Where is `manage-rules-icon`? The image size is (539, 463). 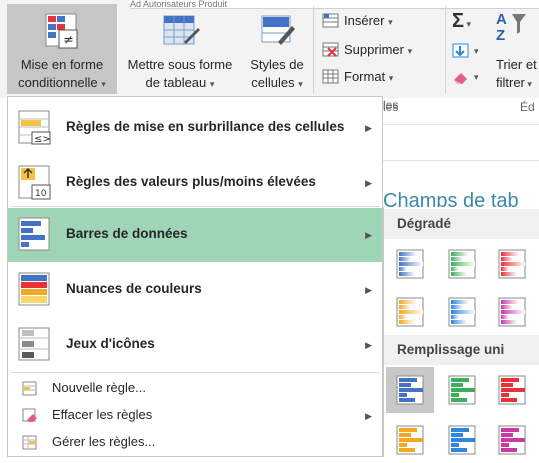
manage-rules-icon is located at coordinates (29, 442).